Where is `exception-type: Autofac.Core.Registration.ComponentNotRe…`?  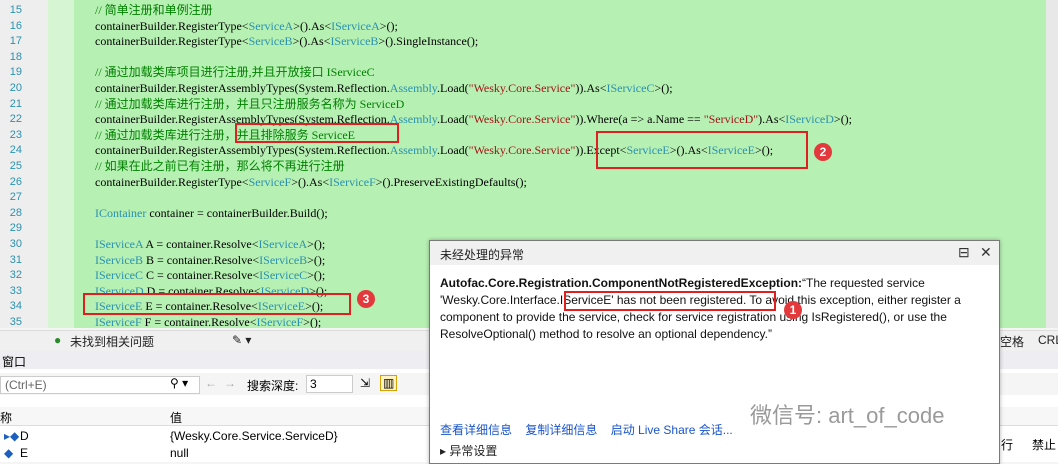
exception-type: Autofac.Core.Registration.ComponentNotRe… is located at coordinates (621, 283).